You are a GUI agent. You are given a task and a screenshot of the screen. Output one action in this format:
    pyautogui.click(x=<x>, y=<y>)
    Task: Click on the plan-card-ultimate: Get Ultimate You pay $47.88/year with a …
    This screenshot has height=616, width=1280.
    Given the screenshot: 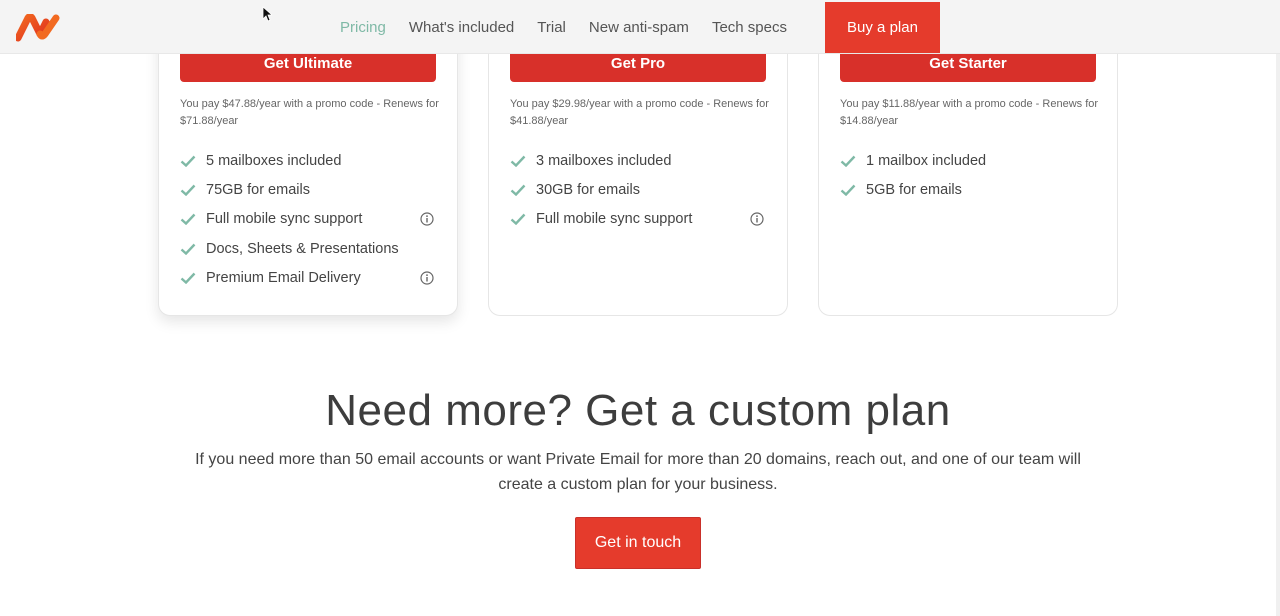 What is the action you would take?
    pyautogui.click(x=308, y=168)
    